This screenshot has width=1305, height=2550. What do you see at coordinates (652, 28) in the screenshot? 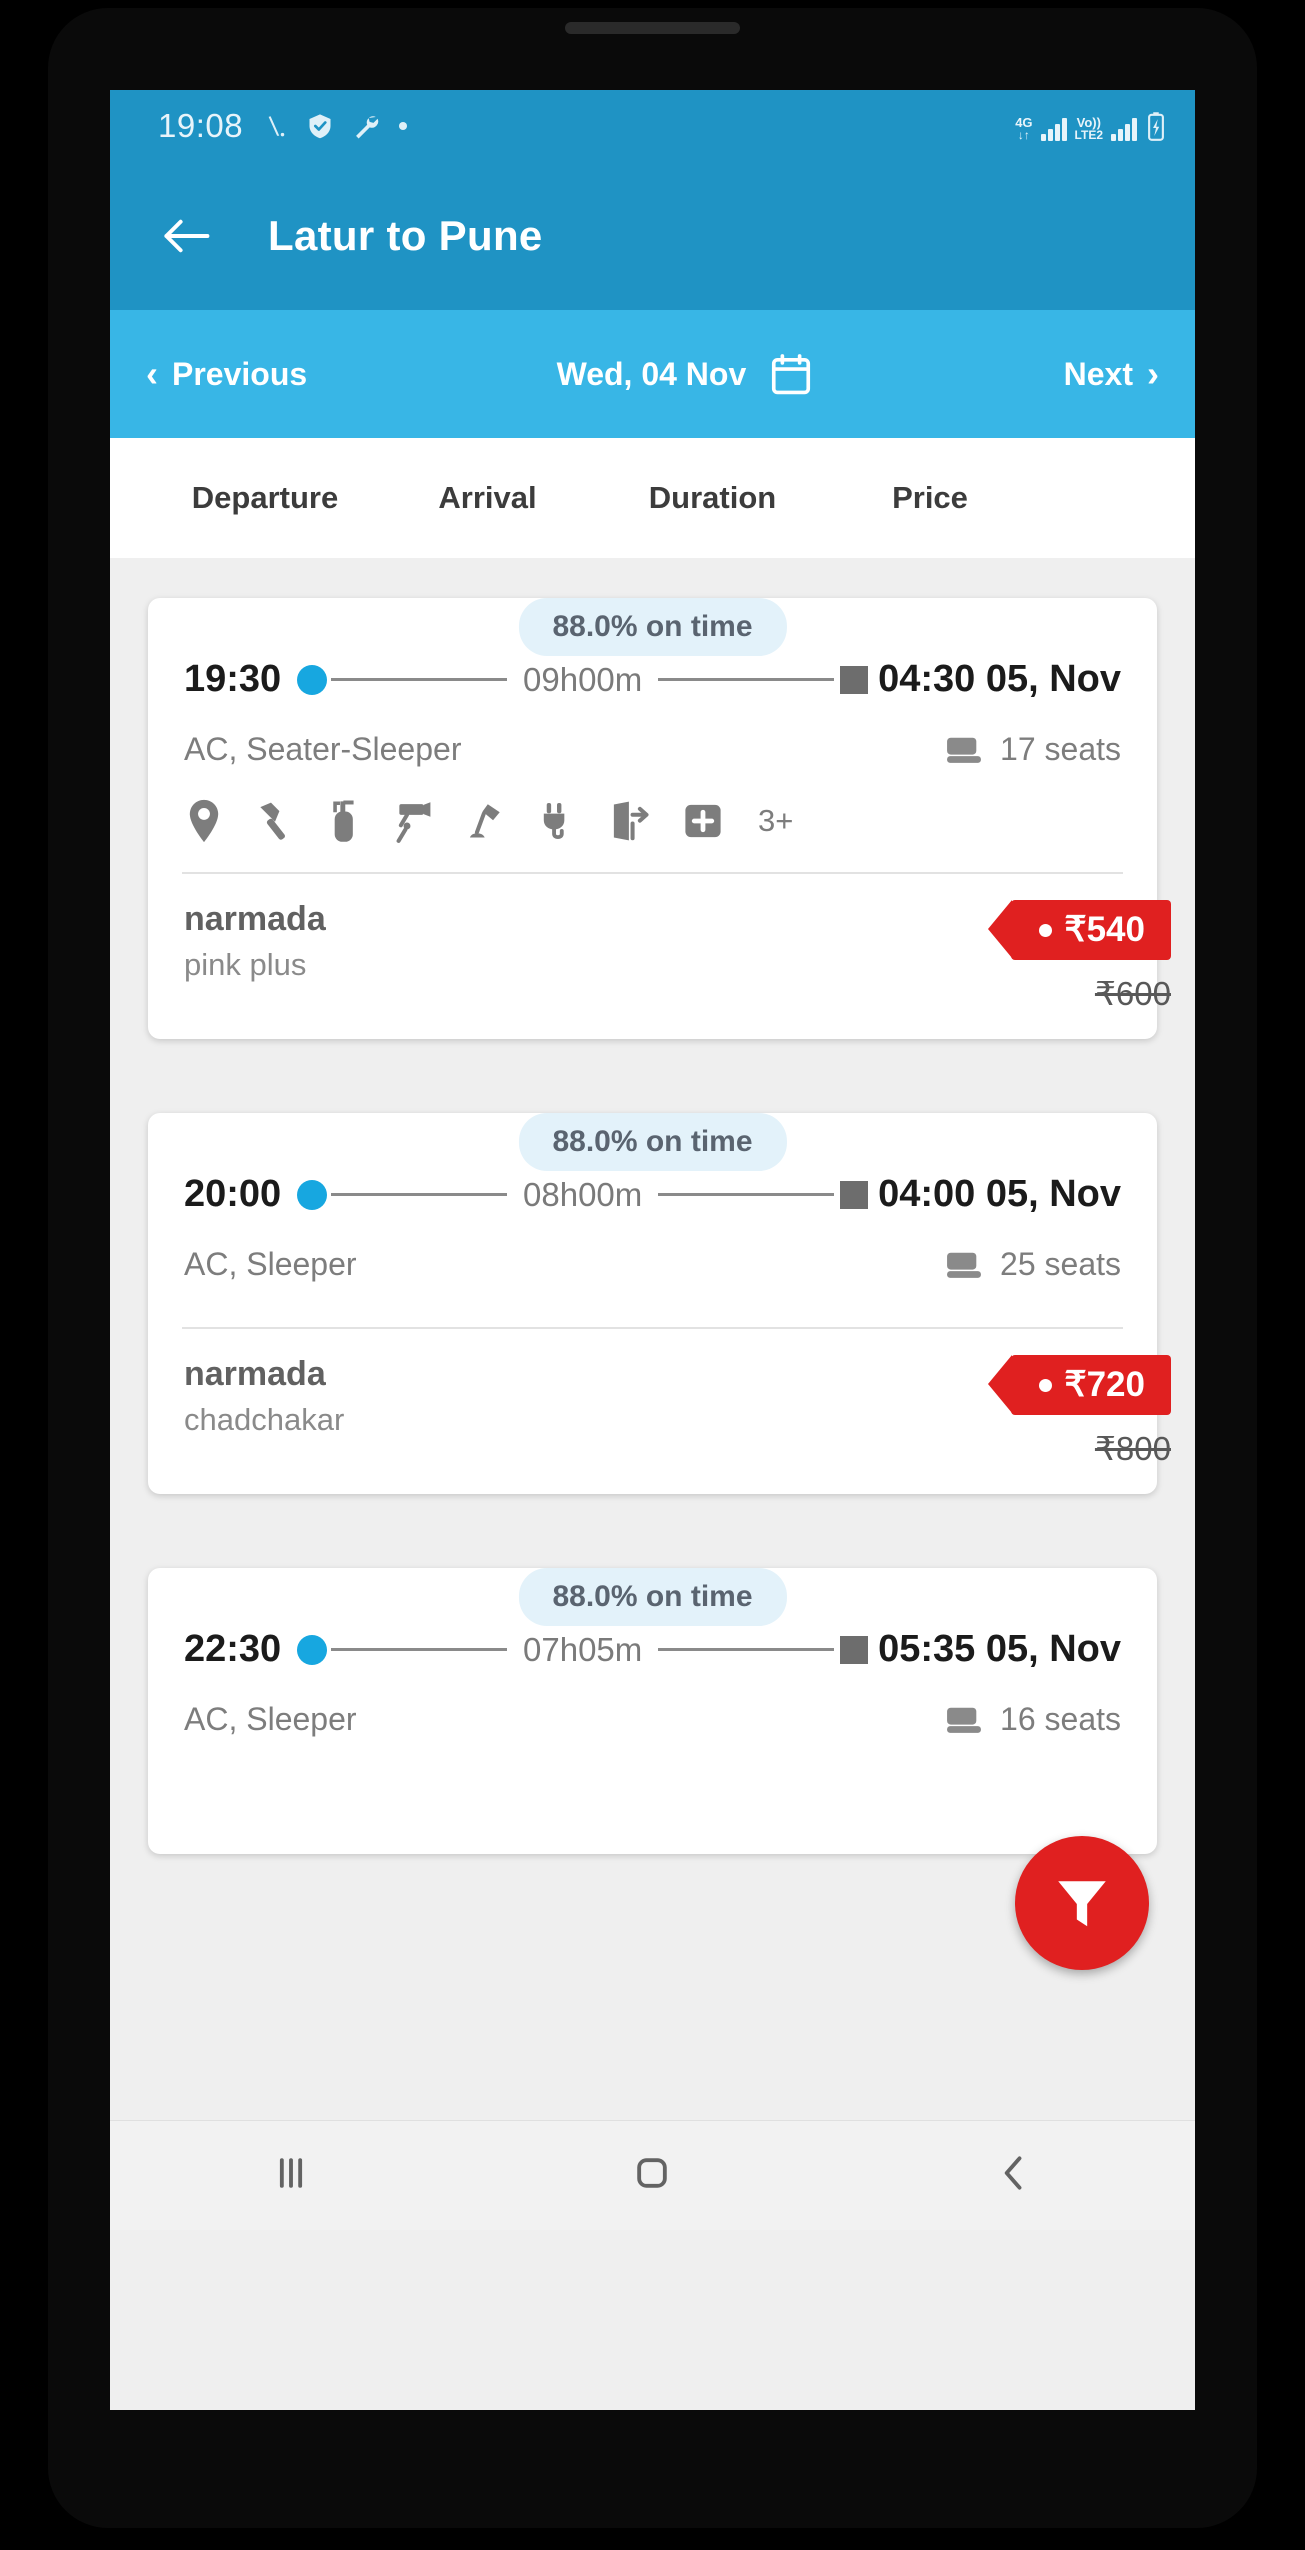
I see `earpiece-speaker` at bounding box center [652, 28].